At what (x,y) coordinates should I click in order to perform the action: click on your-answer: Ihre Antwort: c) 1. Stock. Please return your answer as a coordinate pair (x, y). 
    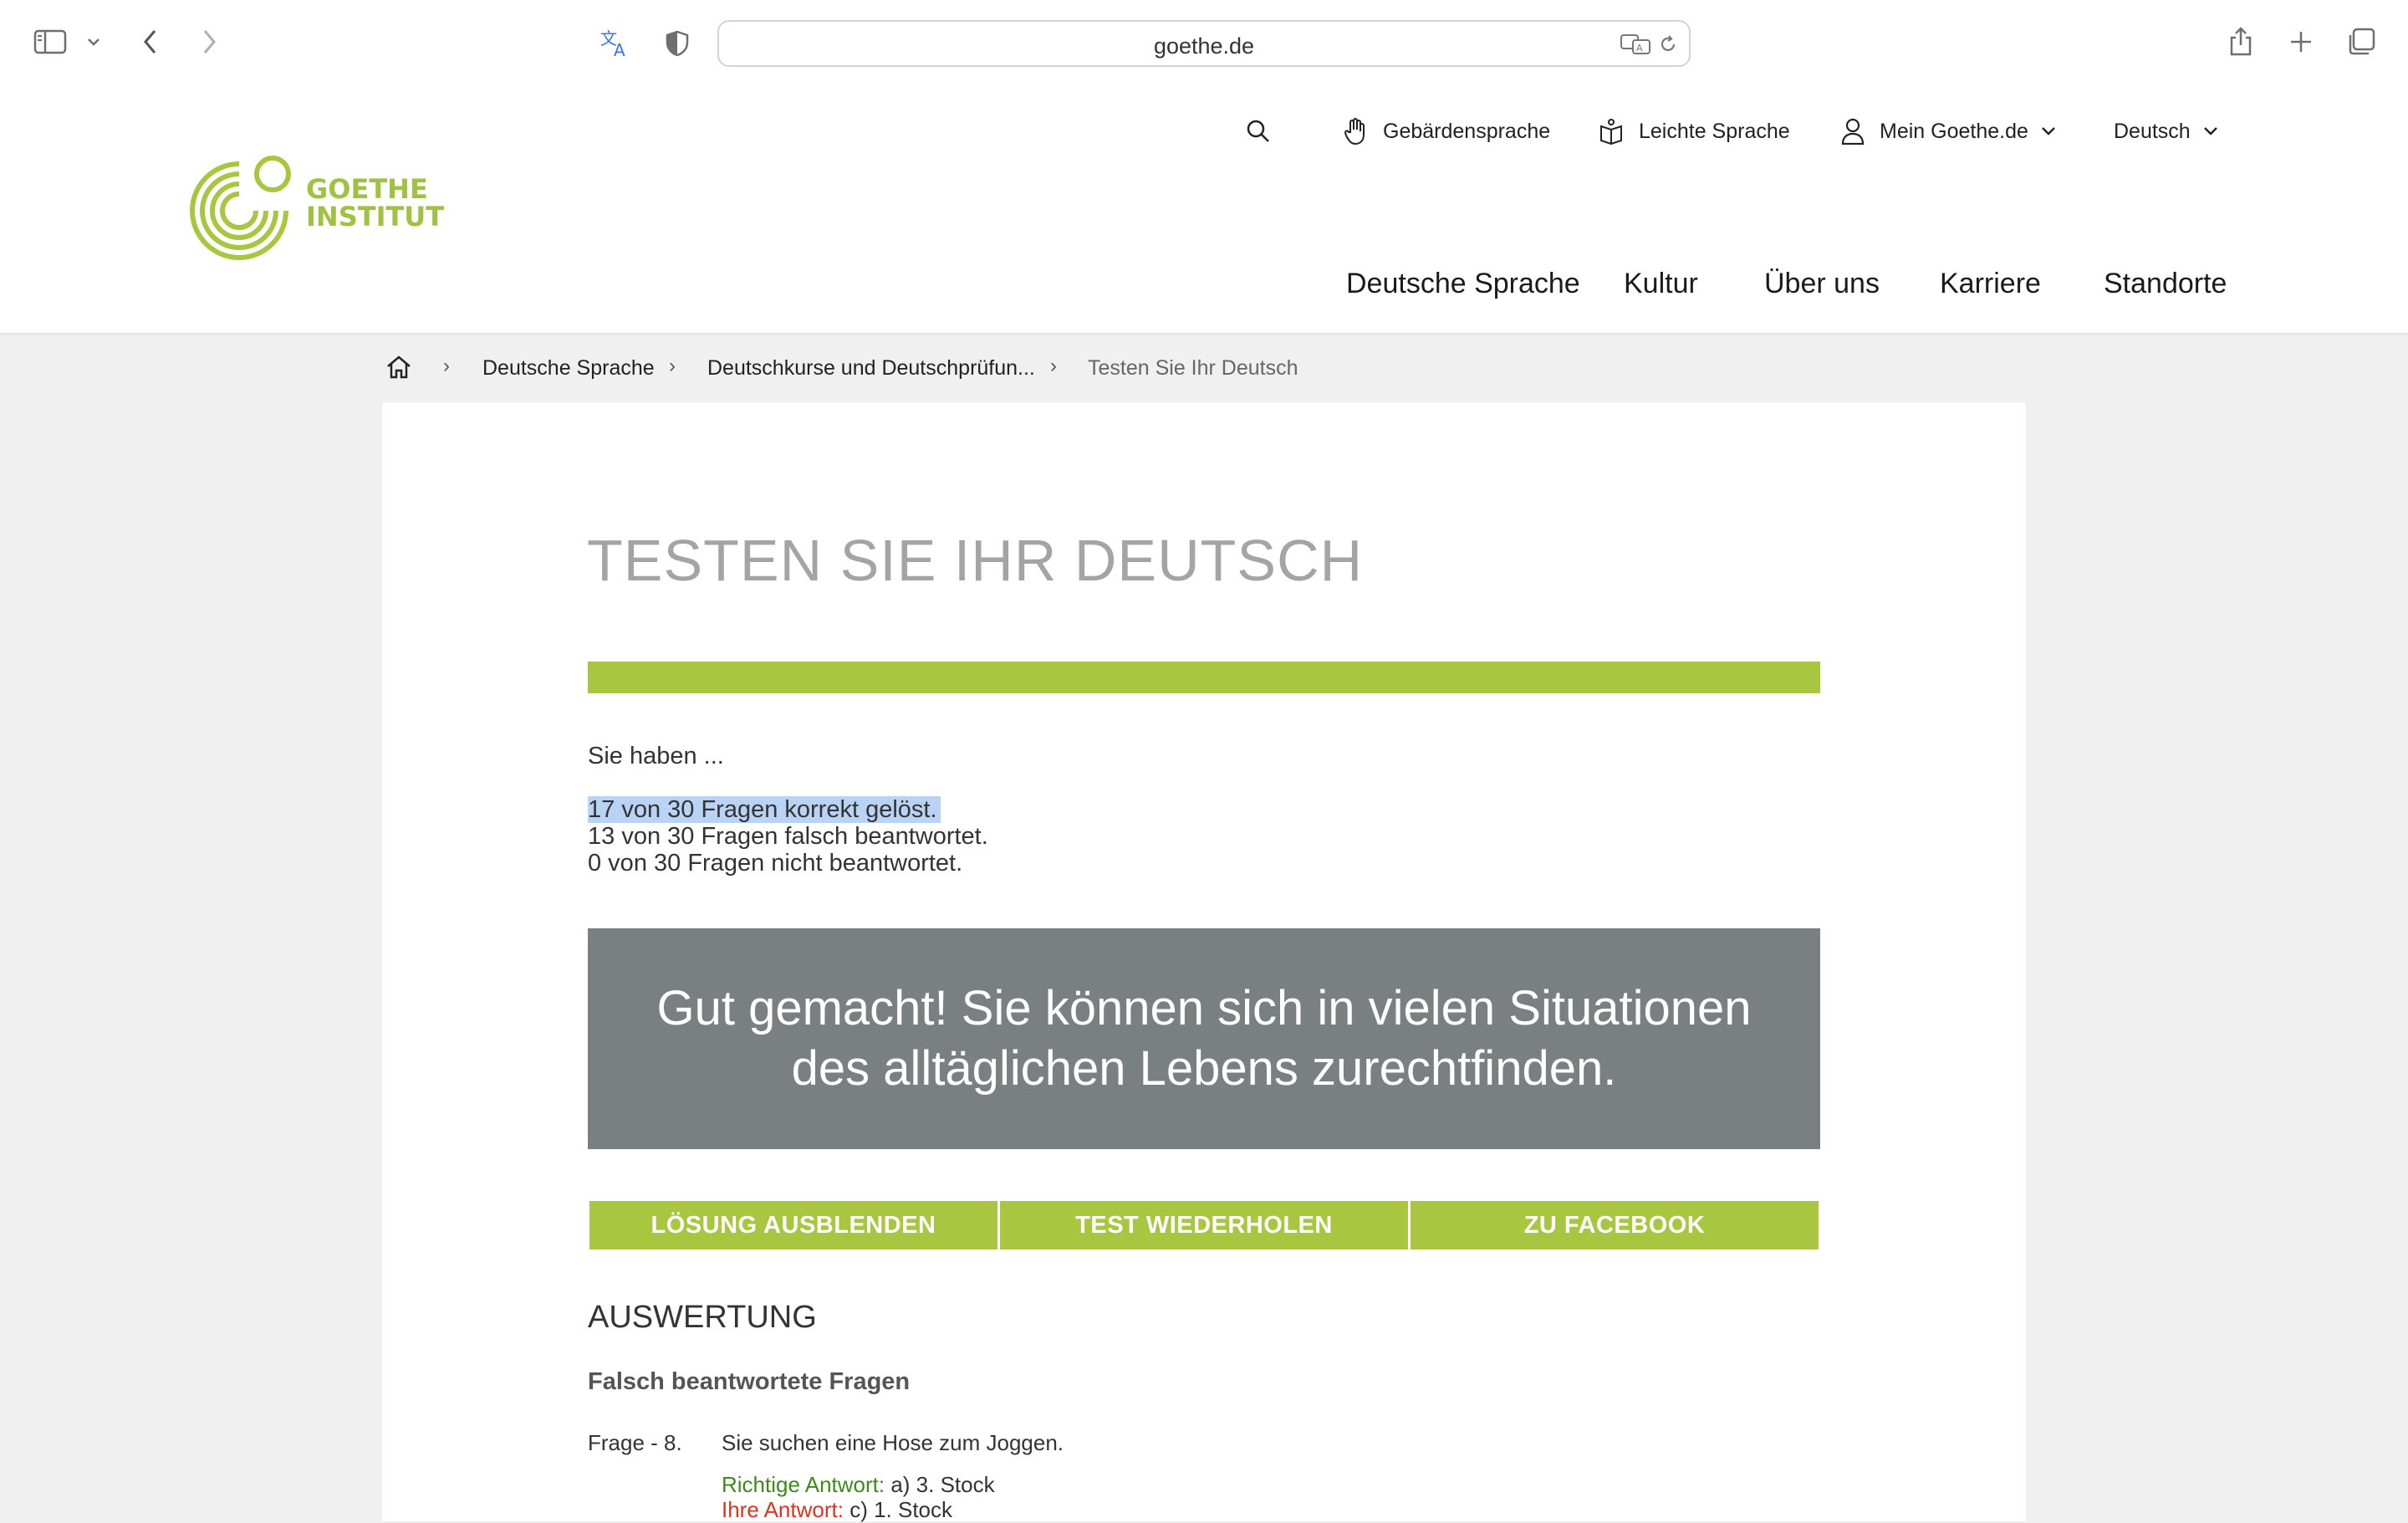
    Looking at the image, I should click on (837, 1510).